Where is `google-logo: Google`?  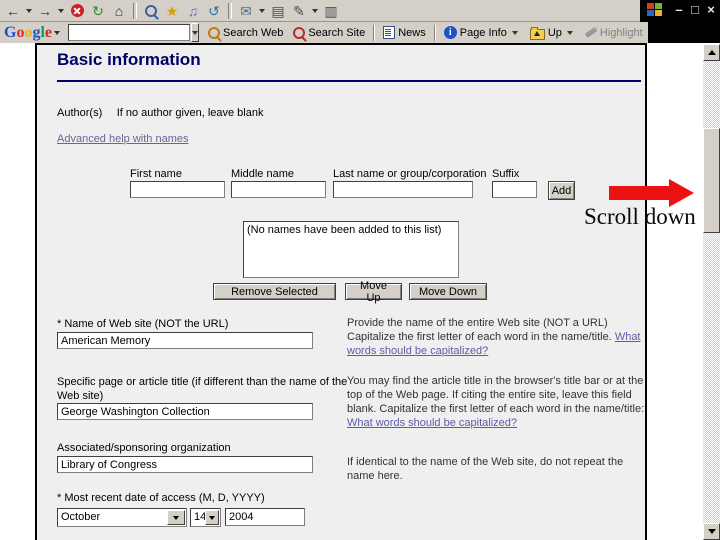
google-logo: Google is located at coordinates (28, 33).